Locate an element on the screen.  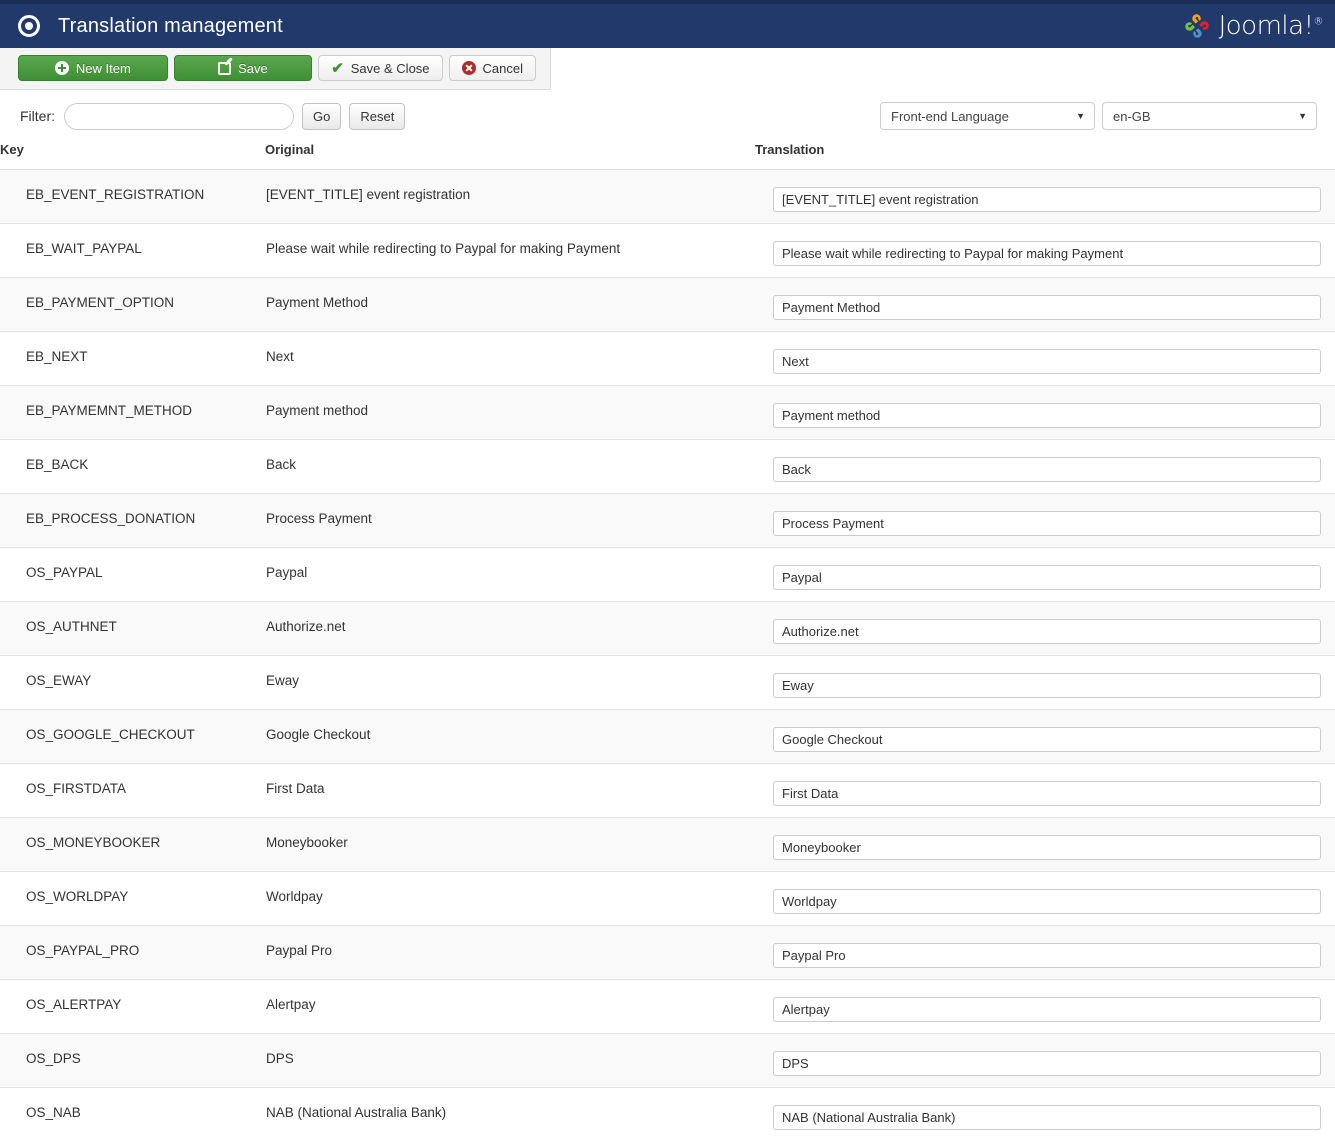
app-header: Translation management Joomla!® is located at coordinates (667, 26).